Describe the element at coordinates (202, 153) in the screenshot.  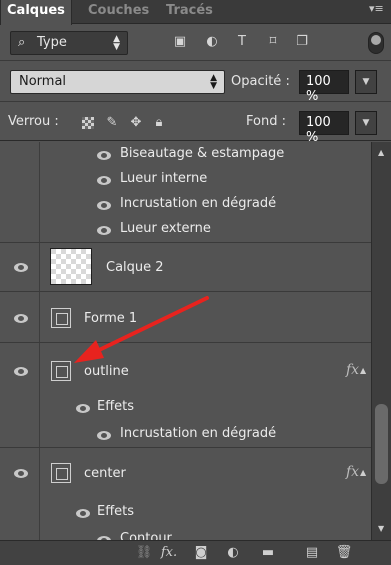
I see `effect-label: Biseautage & estampage` at that location.